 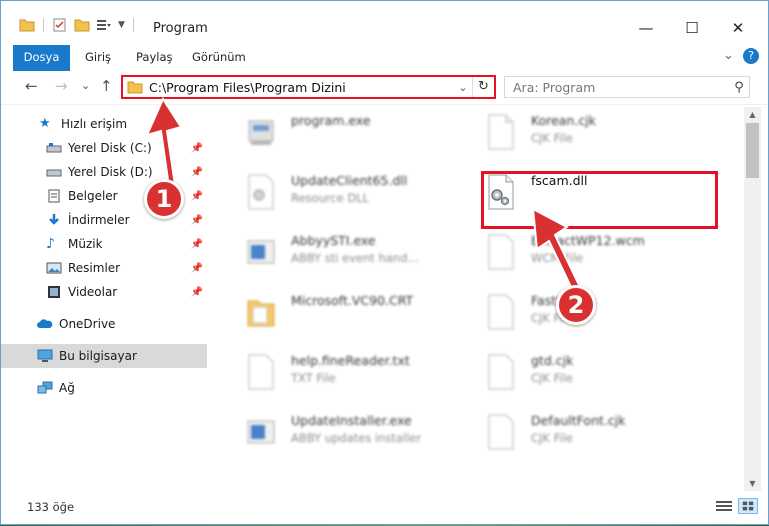 What do you see at coordinates (164, 199) in the screenshot?
I see `annotation-badge-1: 1` at bounding box center [164, 199].